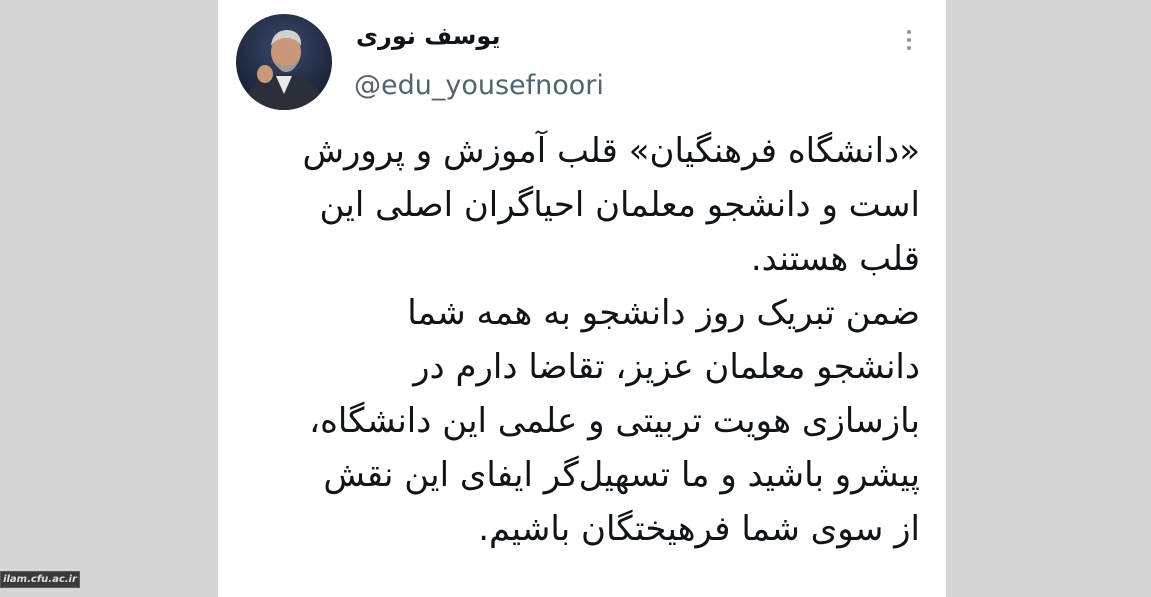  Describe the element at coordinates (909, 43) in the screenshot. I see `more-vertical-icon` at that location.